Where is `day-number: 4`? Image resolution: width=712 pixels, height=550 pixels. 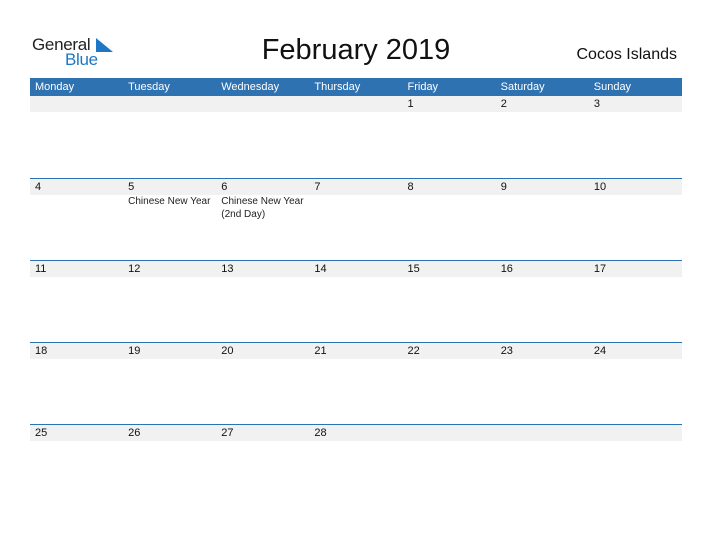 day-number: 4 is located at coordinates (38, 187).